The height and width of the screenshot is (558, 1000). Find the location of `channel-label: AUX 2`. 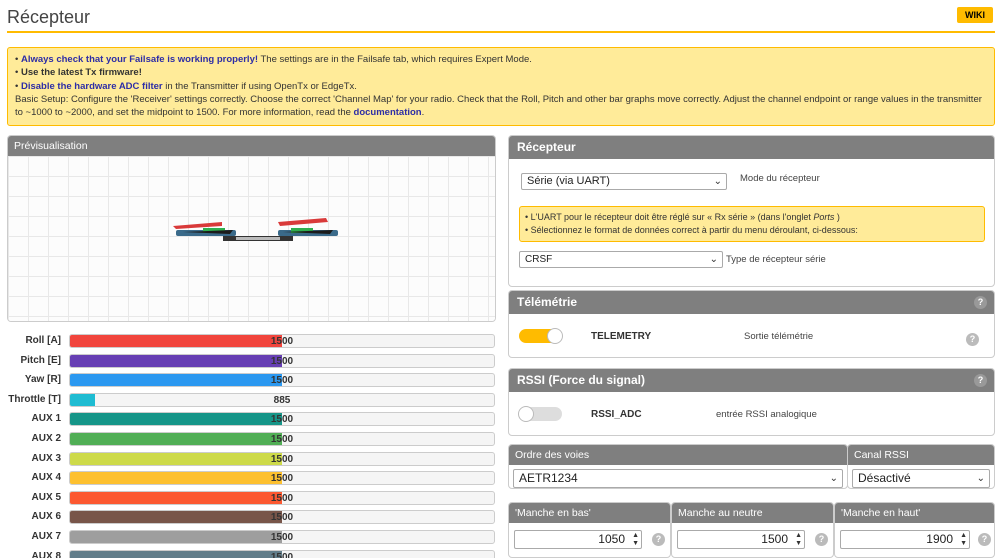

channel-label: AUX 2 is located at coordinates (46, 438).